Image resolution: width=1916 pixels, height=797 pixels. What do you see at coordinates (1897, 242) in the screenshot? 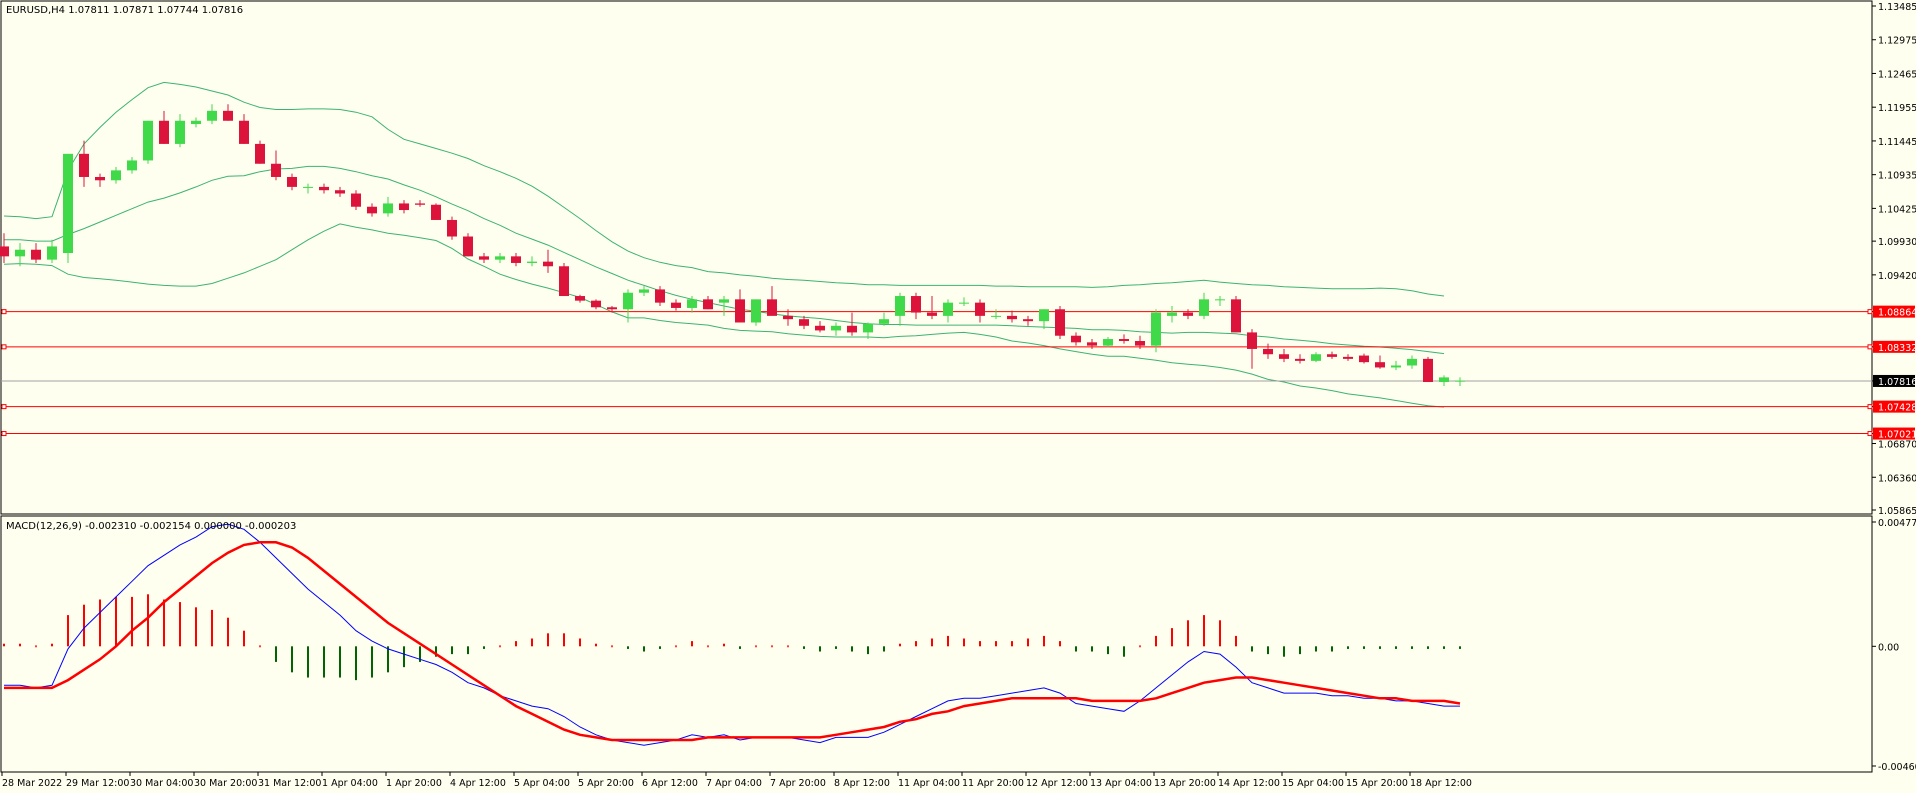
I see `price-tick-label: 1.09930` at bounding box center [1897, 242].